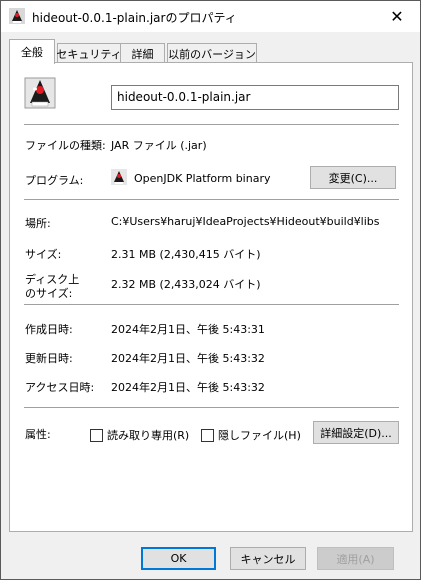 Image resolution: width=421 pixels, height=580 pixels. What do you see at coordinates (186, 284) in the screenshot?
I see `disk-size-value: 2.32 MB (2,433,024 バイト)` at bounding box center [186, 284].